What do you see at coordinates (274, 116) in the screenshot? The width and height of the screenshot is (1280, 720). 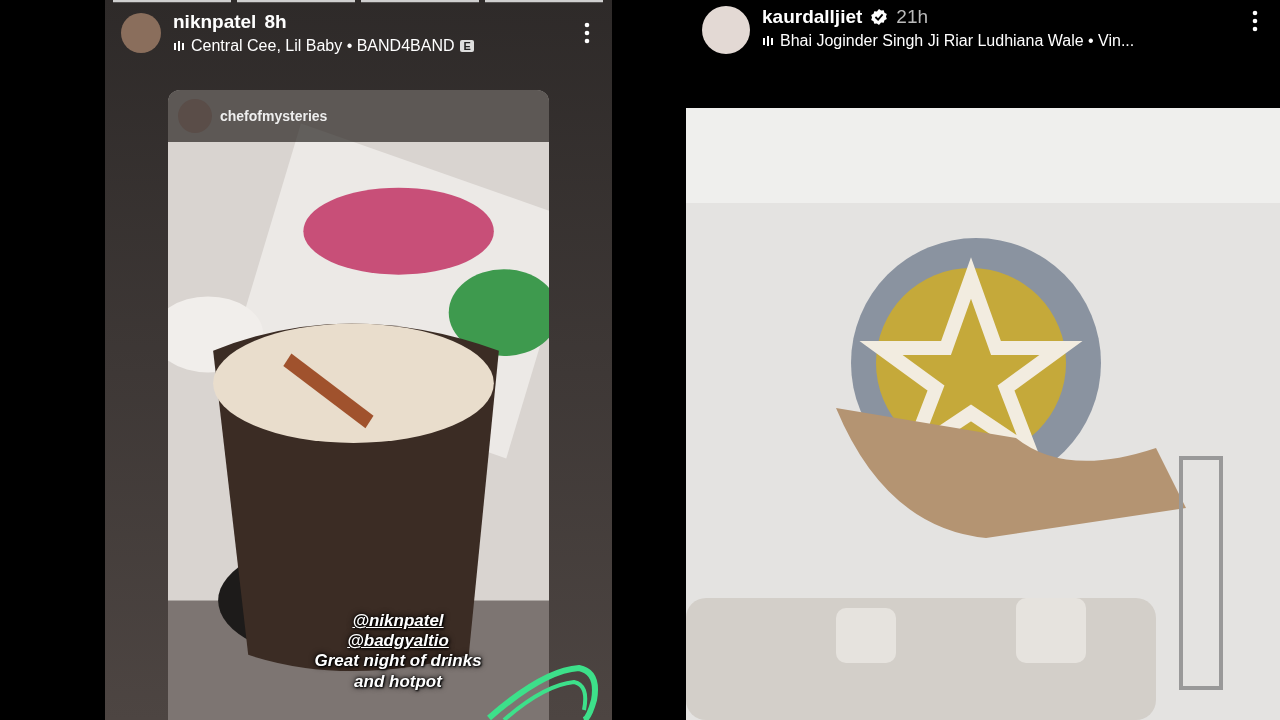 I see `shared-username: chefofmysteries` at bounding box center [274, 116].